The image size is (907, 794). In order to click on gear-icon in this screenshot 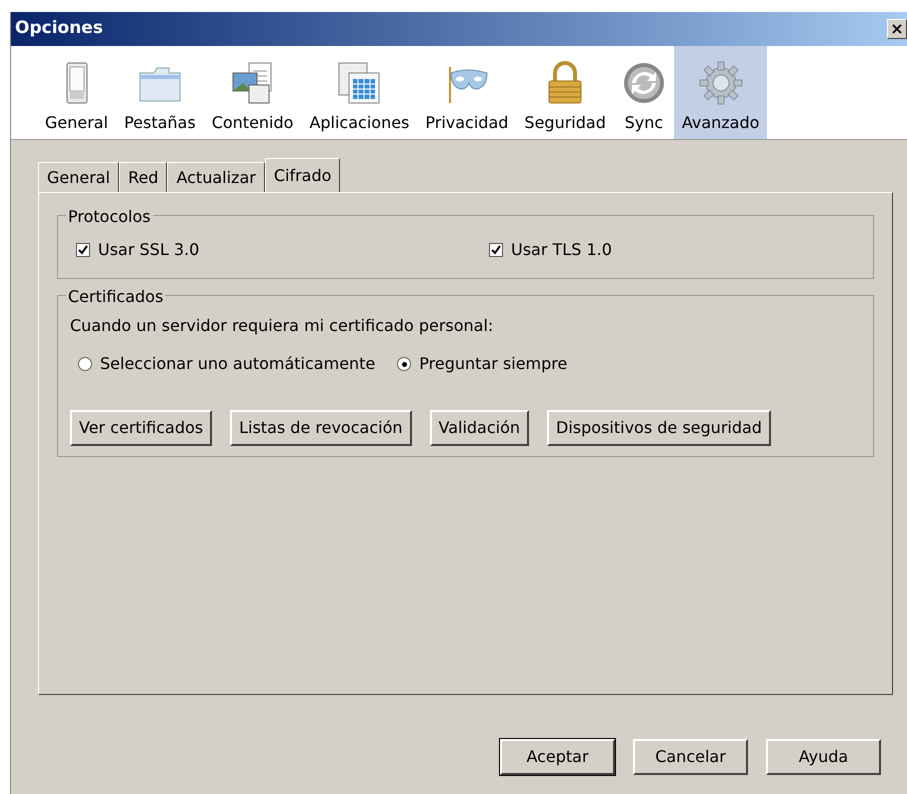, I will do `click(720, 83)`.